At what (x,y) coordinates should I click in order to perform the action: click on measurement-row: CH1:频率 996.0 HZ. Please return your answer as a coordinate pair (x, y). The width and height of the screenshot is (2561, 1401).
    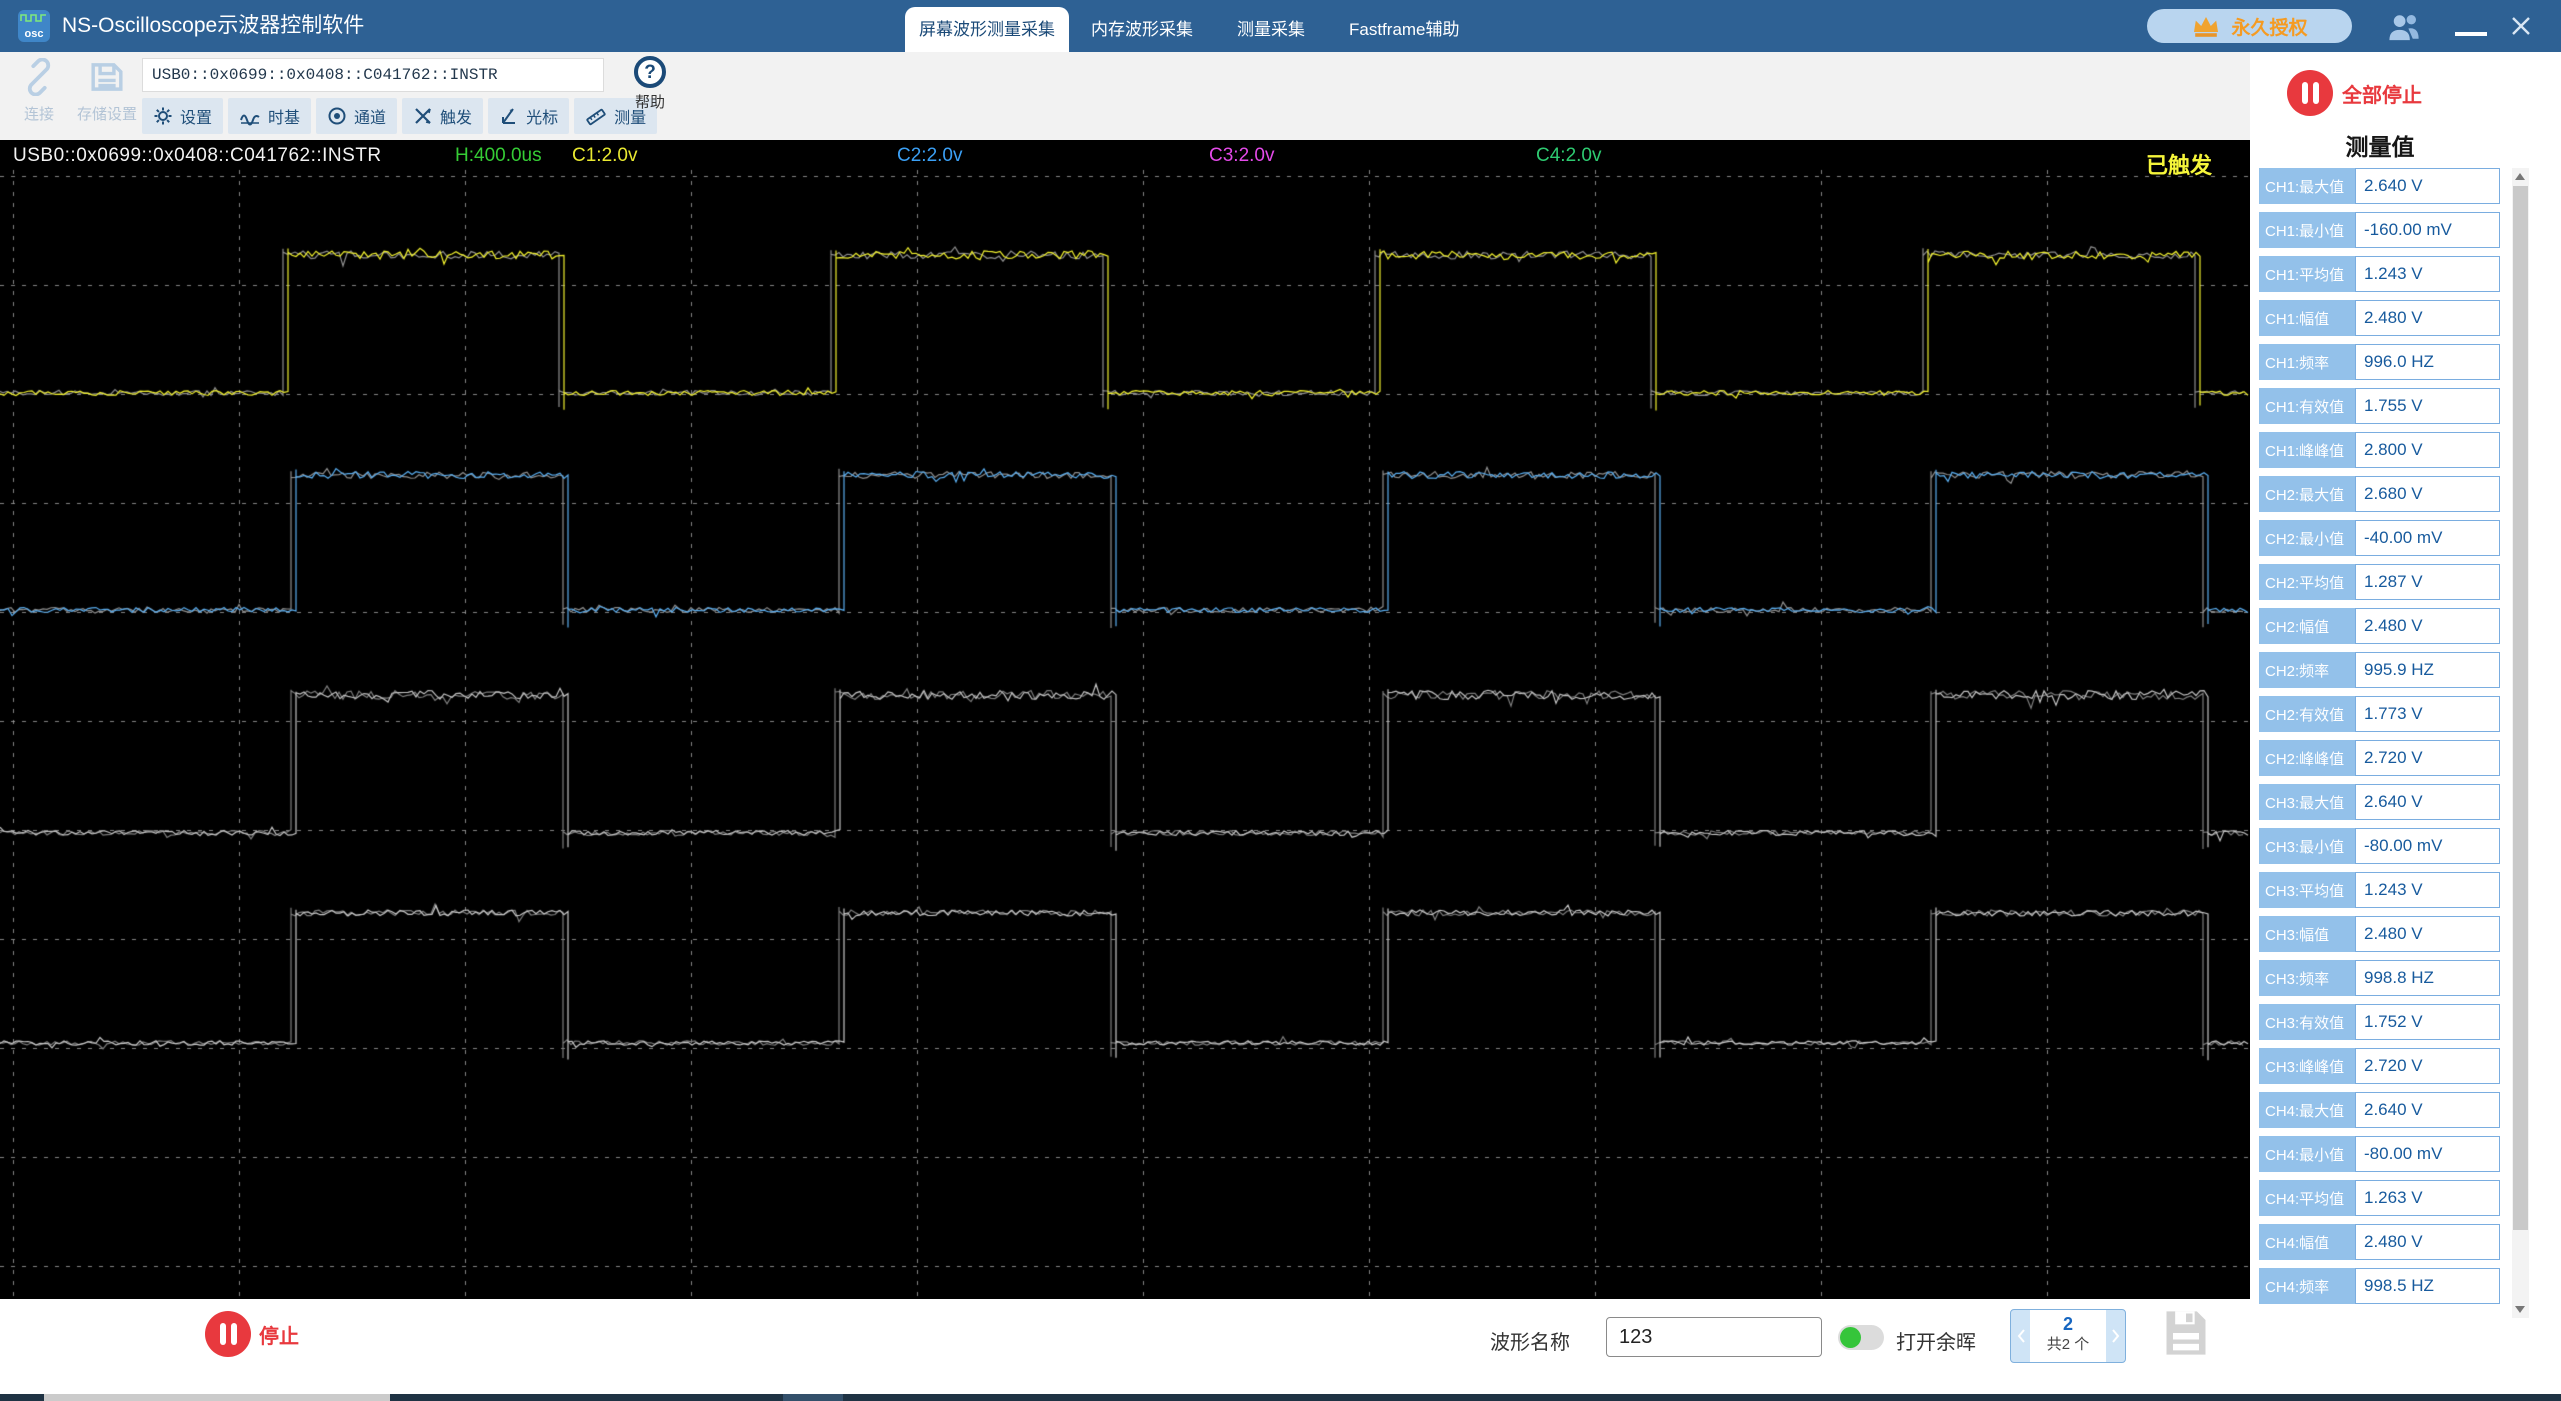
    Looking at the image, I should click on (2379, 362).